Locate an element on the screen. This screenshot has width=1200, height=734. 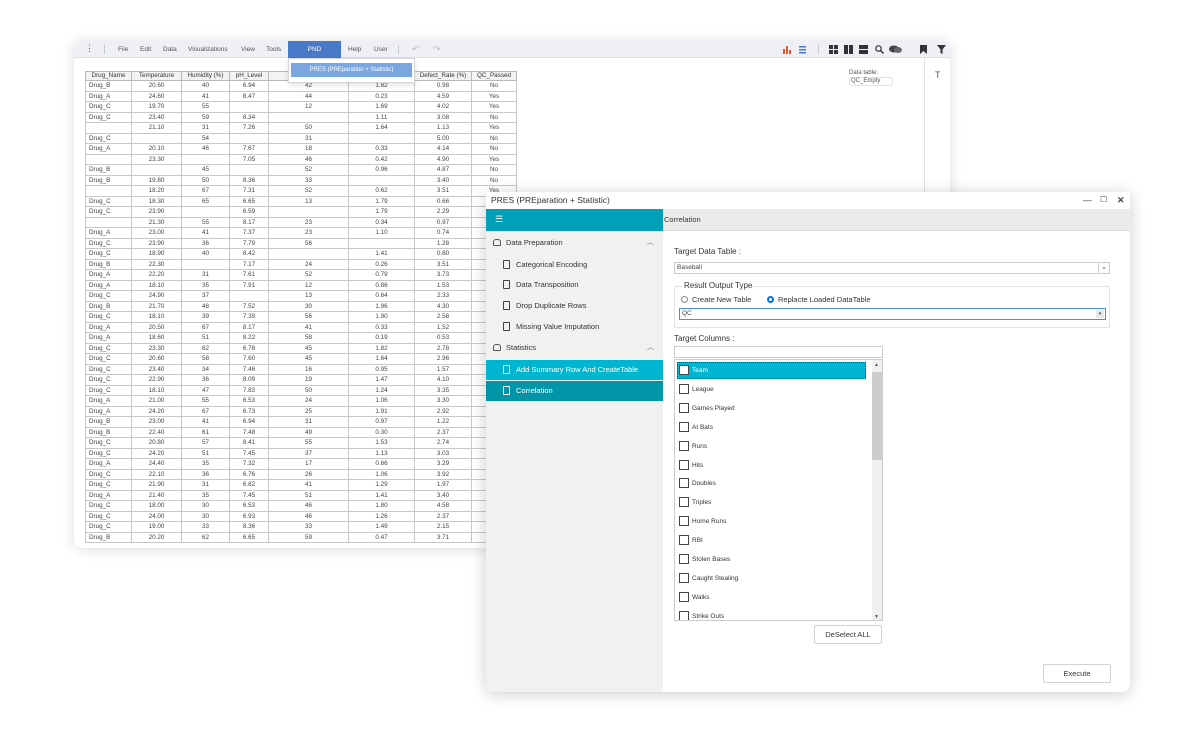
menu-user: User is located at coordinates (381, 49).